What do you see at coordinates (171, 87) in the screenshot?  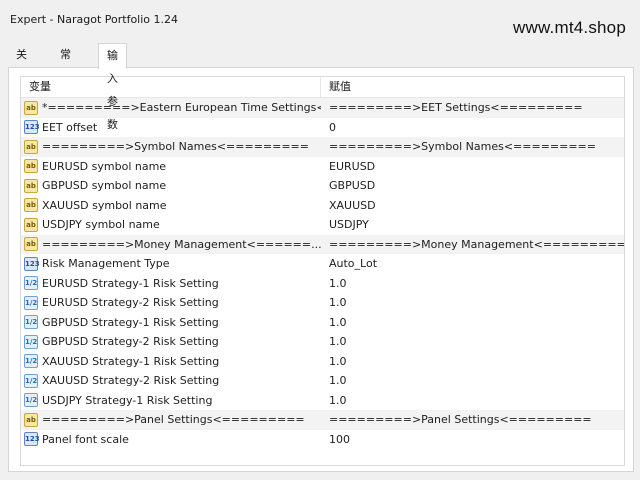 I see `column-header-variable: 变量` at bounding box center [171, 87].